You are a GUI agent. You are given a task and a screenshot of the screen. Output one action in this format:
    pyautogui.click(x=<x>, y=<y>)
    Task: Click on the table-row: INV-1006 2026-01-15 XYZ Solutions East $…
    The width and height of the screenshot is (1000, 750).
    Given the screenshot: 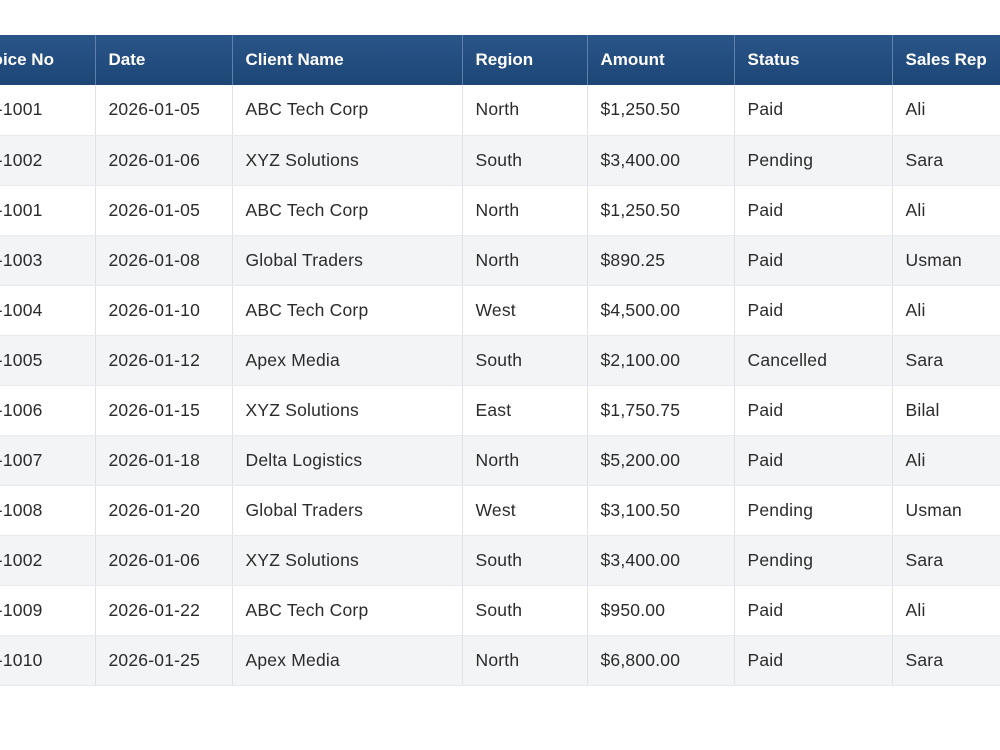 What is the action you would take?
    pyautogui.click(x=500, y=410)
    